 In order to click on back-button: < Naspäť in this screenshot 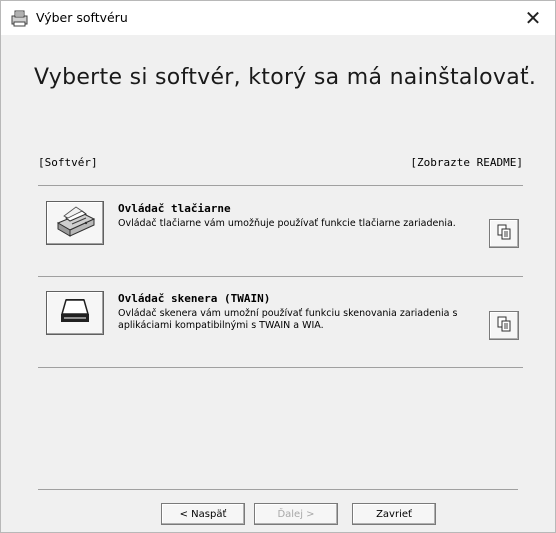, I will do `click(203, 514)`.